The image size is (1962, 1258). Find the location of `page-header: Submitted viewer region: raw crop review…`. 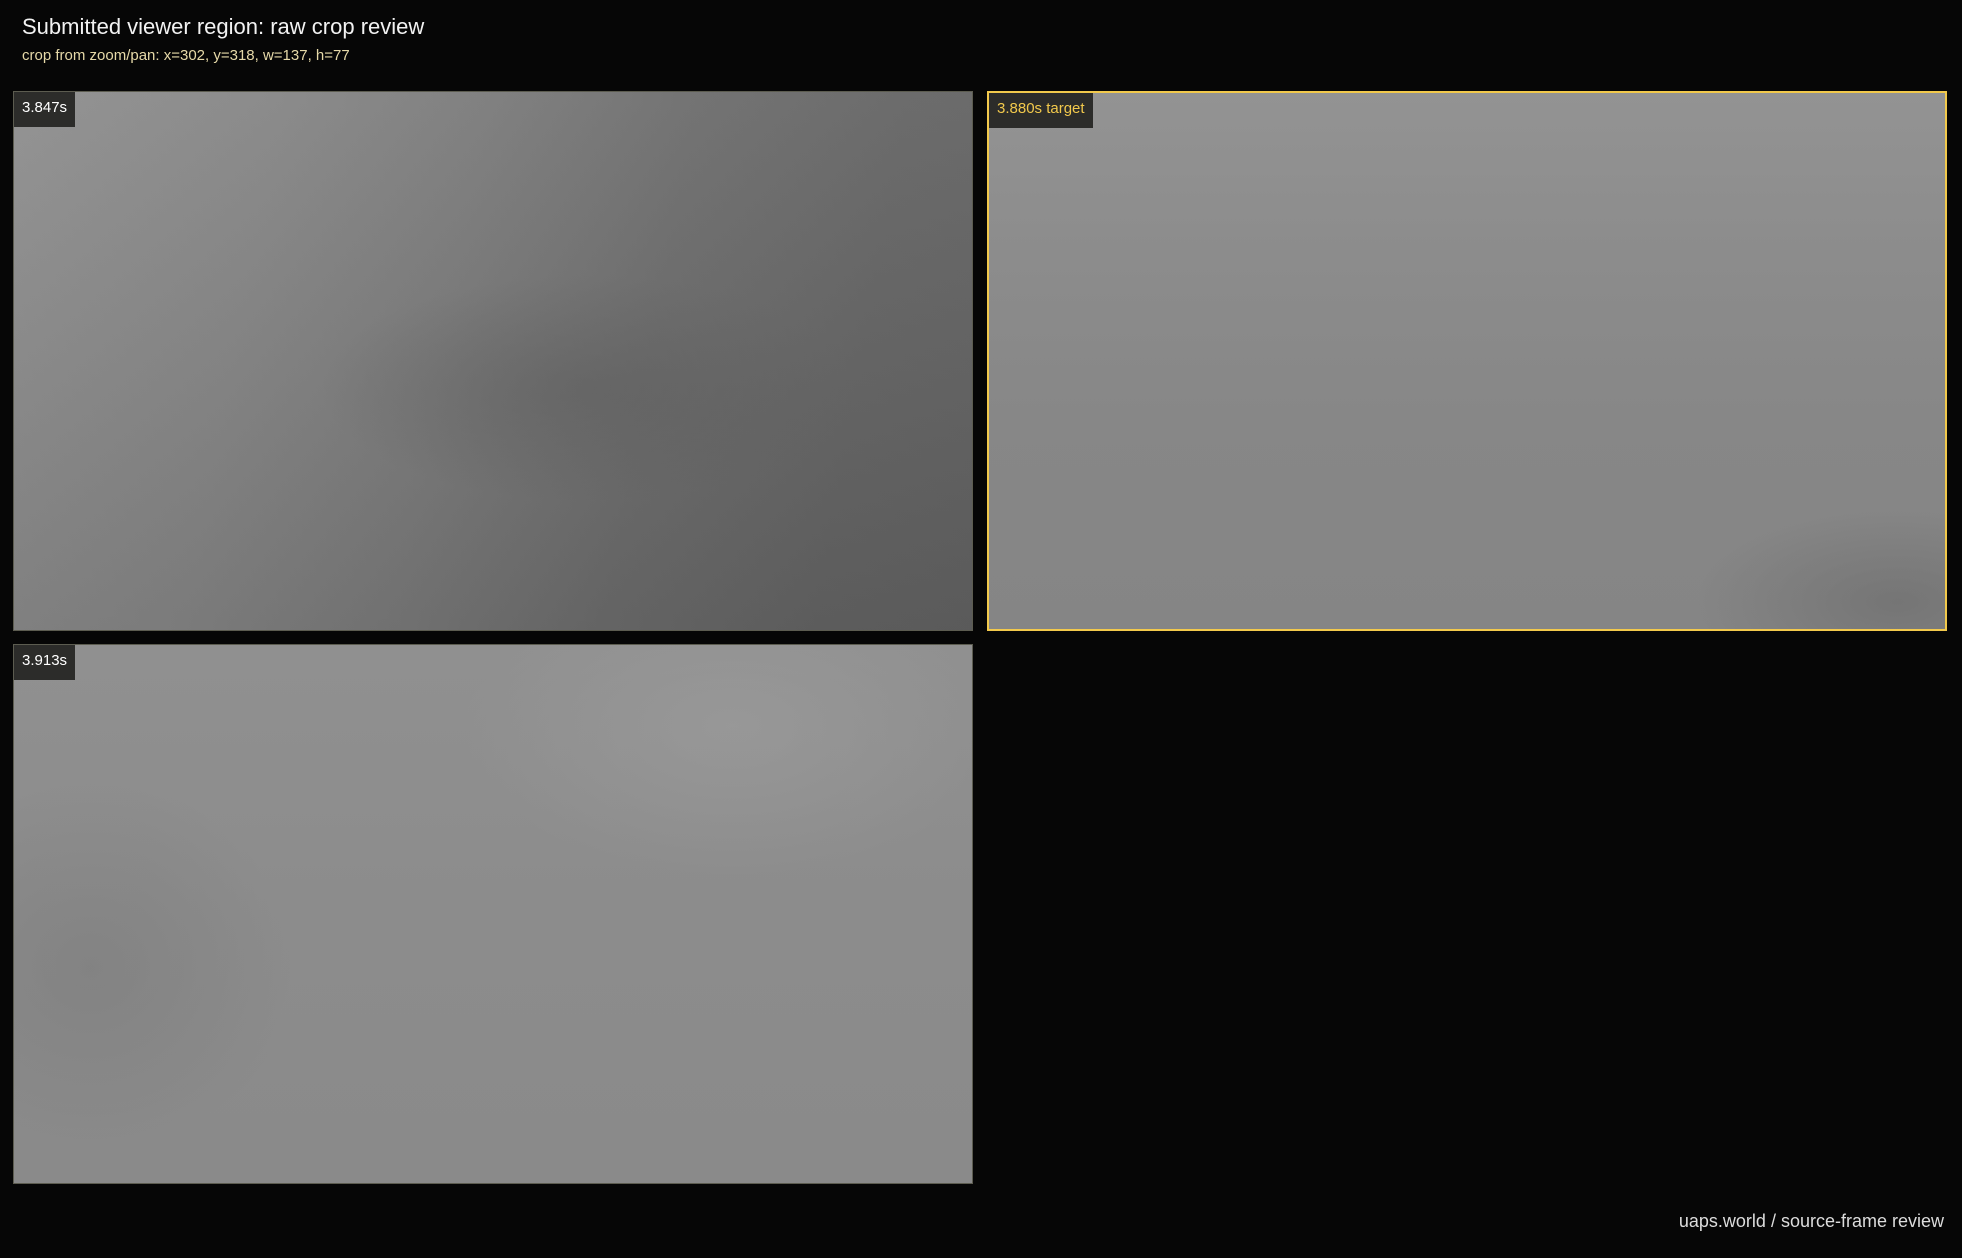

page-header: Submitted viewer region: raw crop review… is located at coordinates (223, 39).